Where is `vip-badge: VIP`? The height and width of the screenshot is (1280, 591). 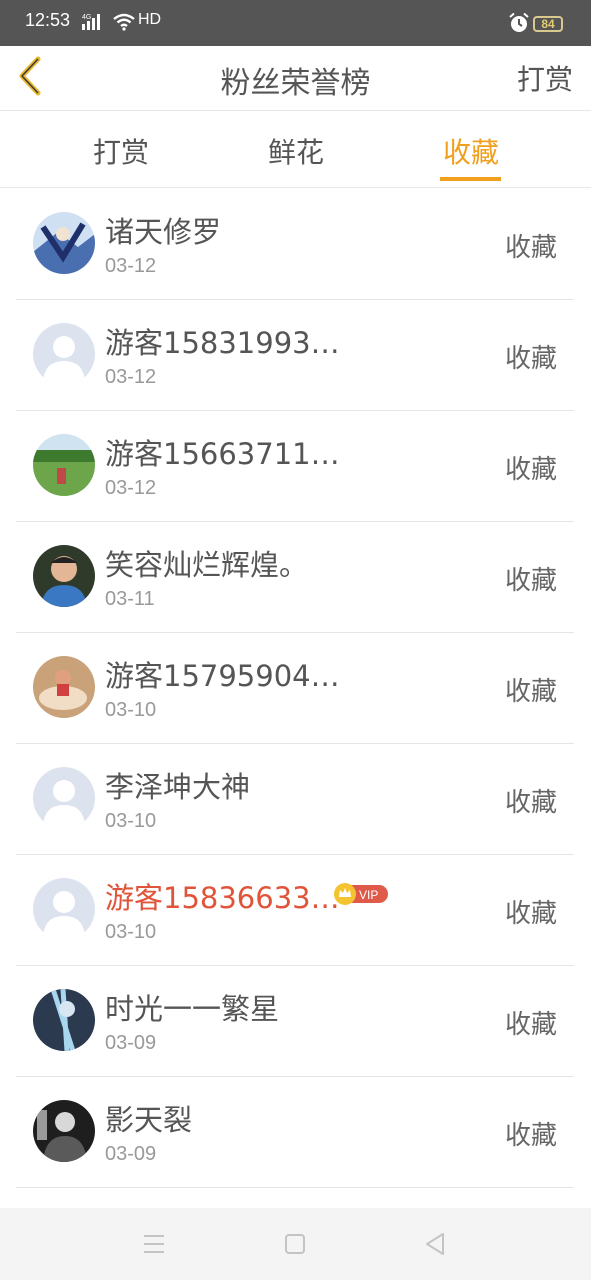 vip-badge: VIP is located at coordinates (361, 894).